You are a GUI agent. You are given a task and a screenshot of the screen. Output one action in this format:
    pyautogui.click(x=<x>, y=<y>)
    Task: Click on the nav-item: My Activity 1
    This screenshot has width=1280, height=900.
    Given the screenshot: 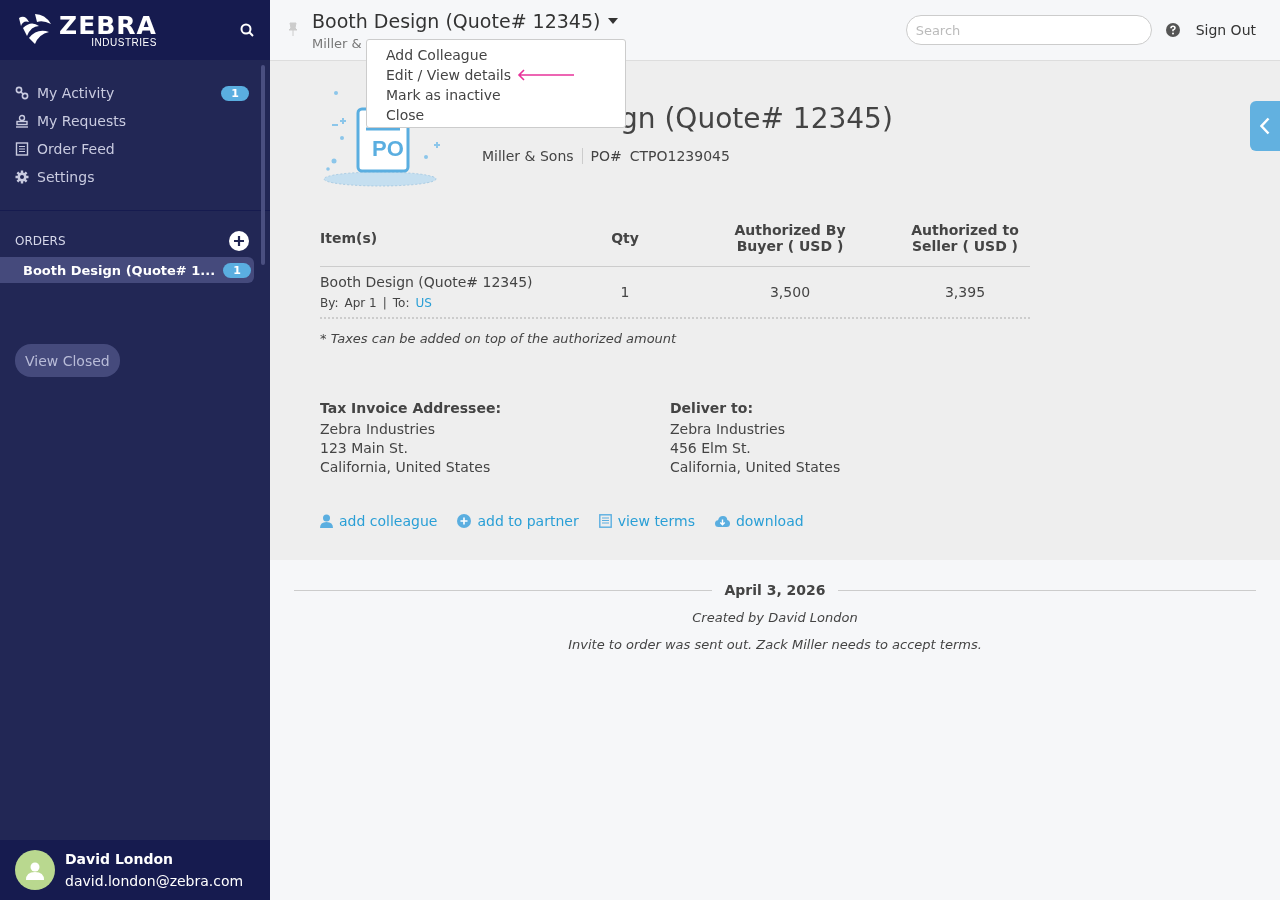 What is the action you would take?
    pyautogui.click(x=135, y=93)
    